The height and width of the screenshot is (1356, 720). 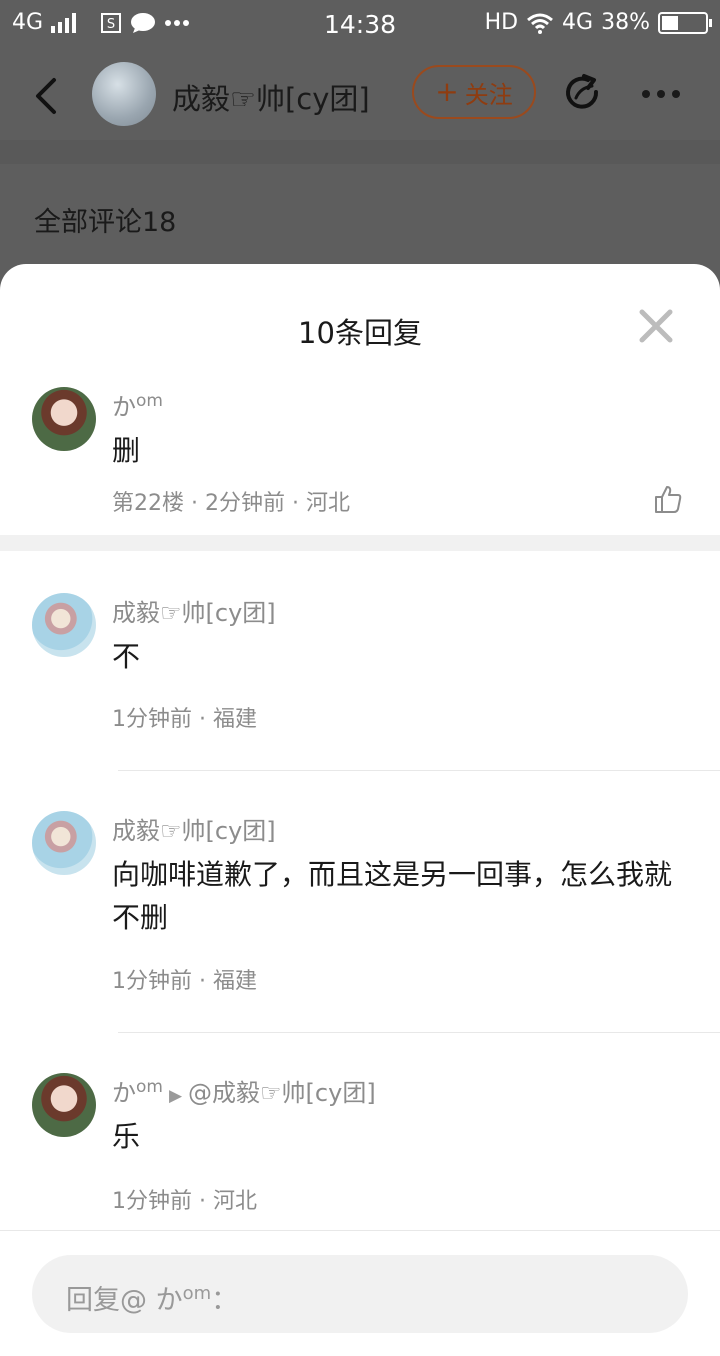 What do you see at coordinates (598, 22) in the screenshot?
I see `status-right: HD 4G 38%` at bounding box center [598, 22].